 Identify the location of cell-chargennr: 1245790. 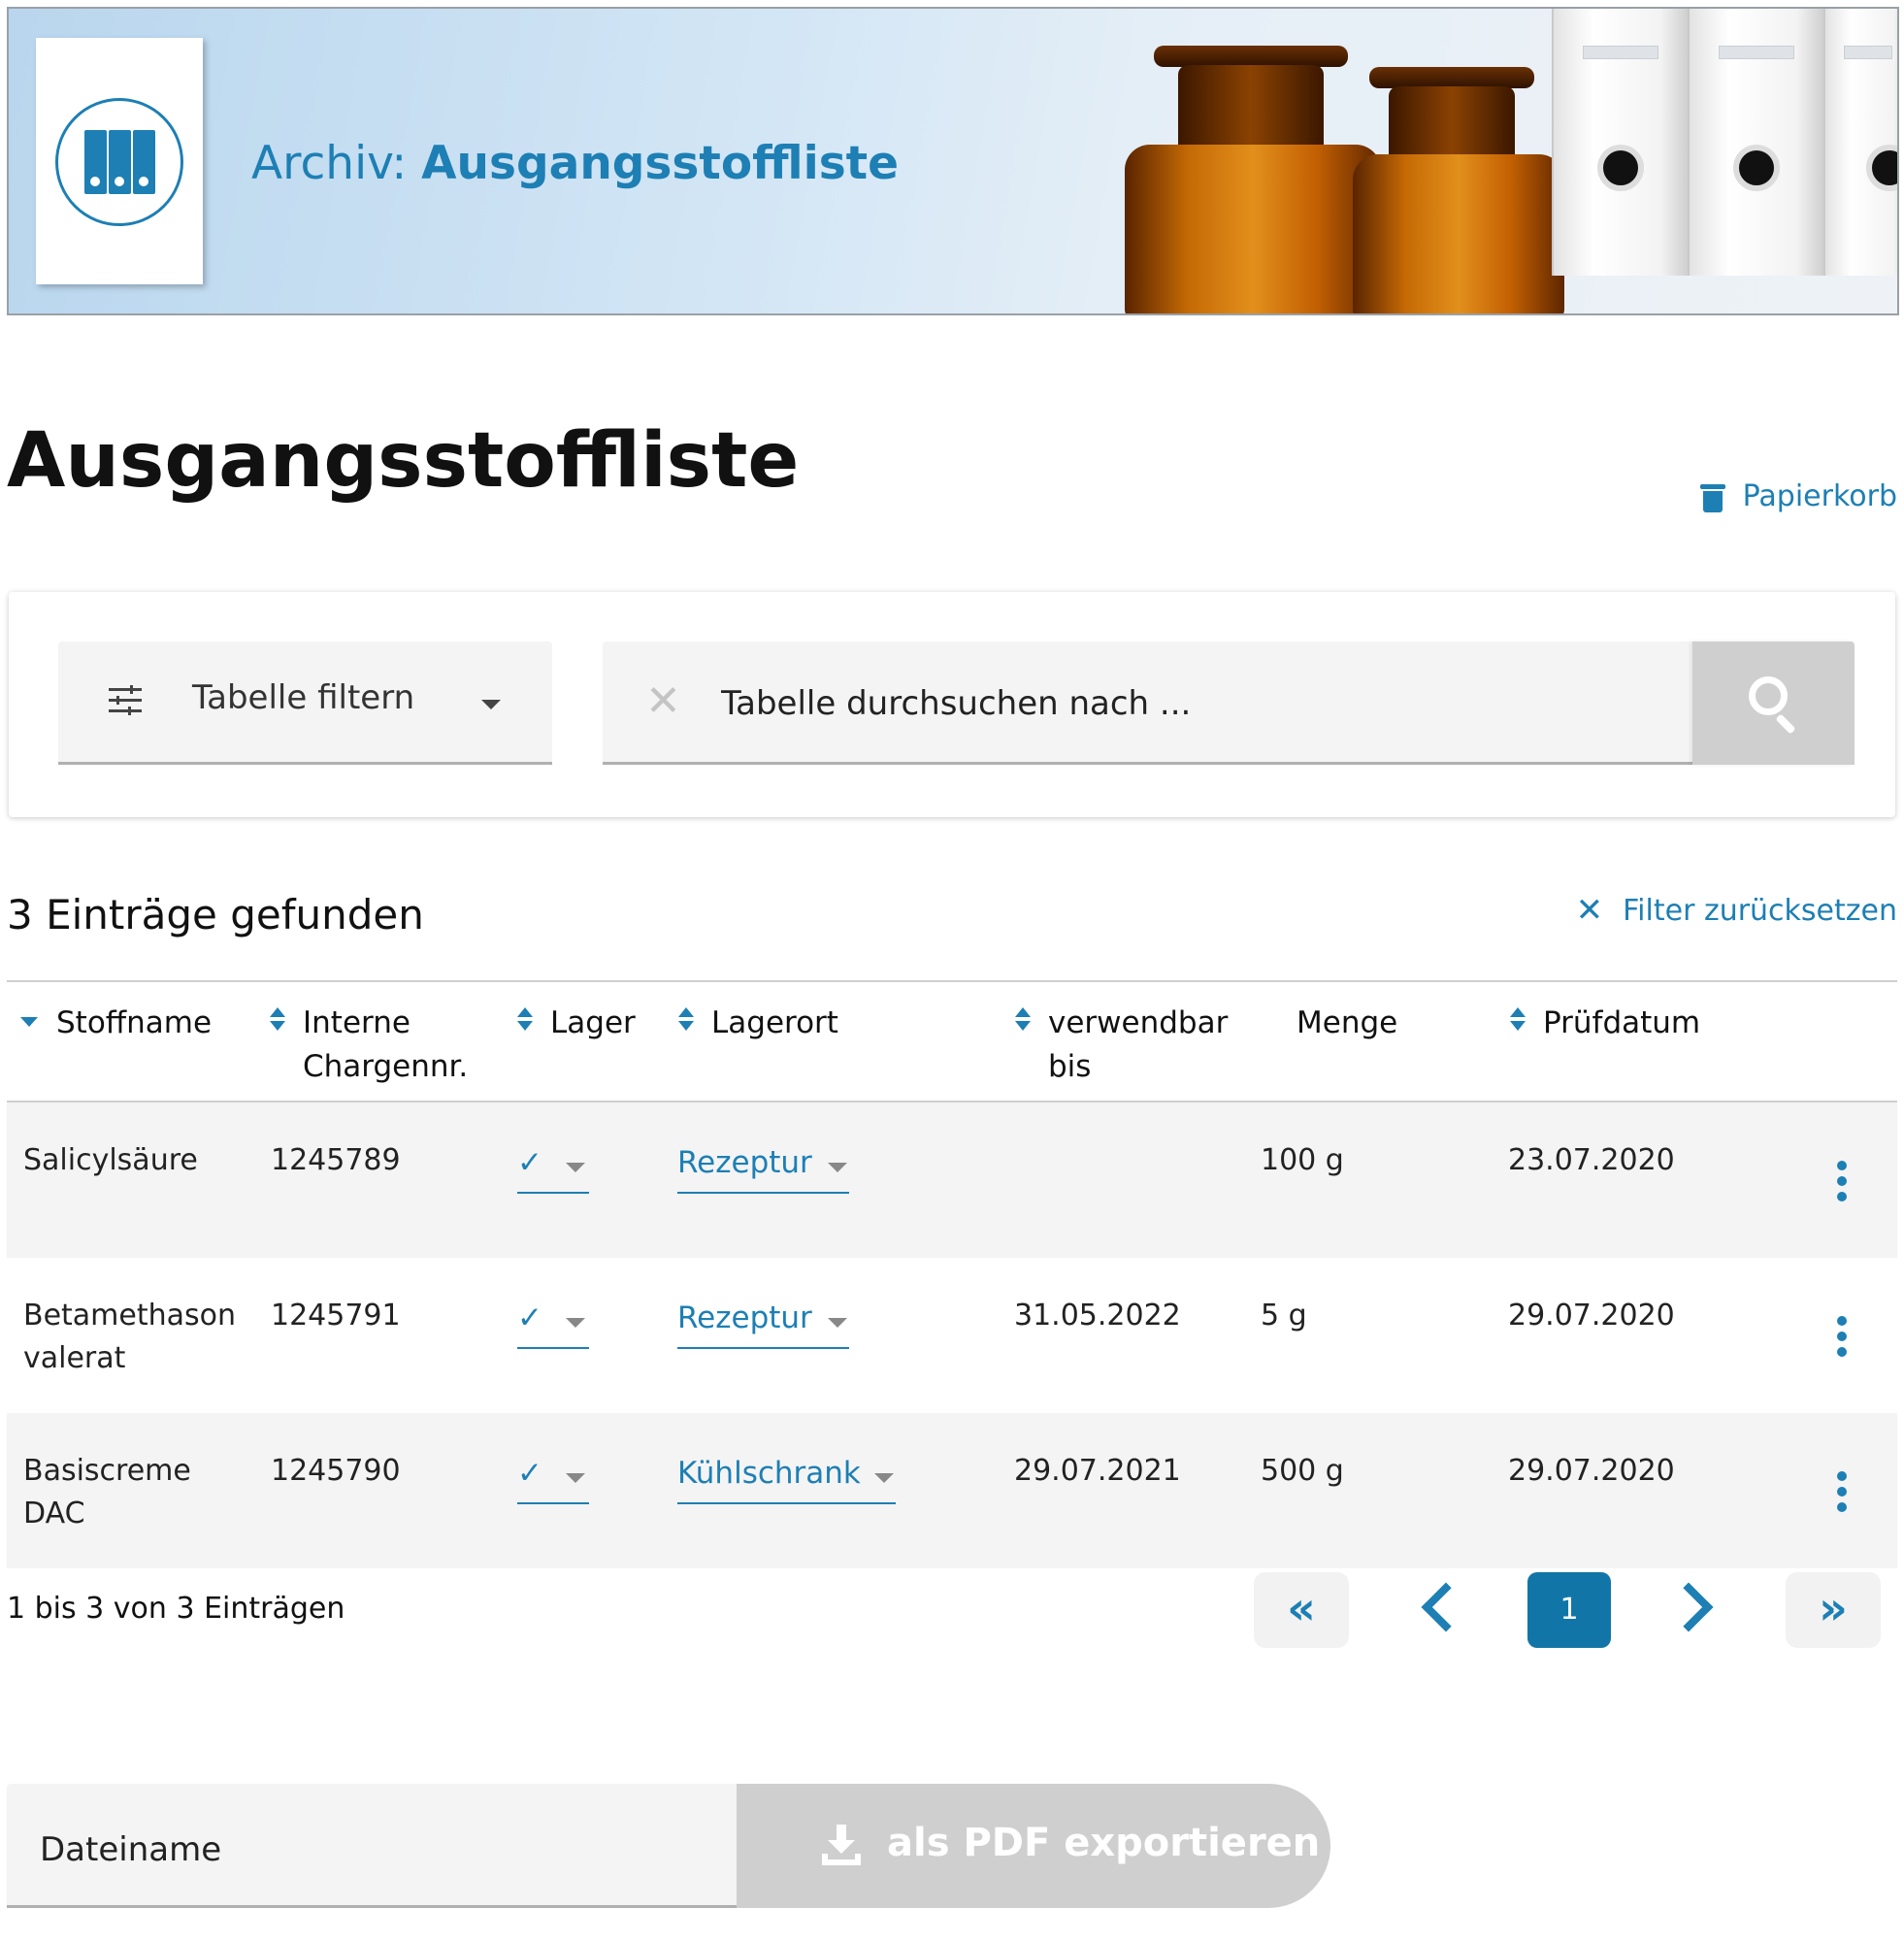
(336, 1471).